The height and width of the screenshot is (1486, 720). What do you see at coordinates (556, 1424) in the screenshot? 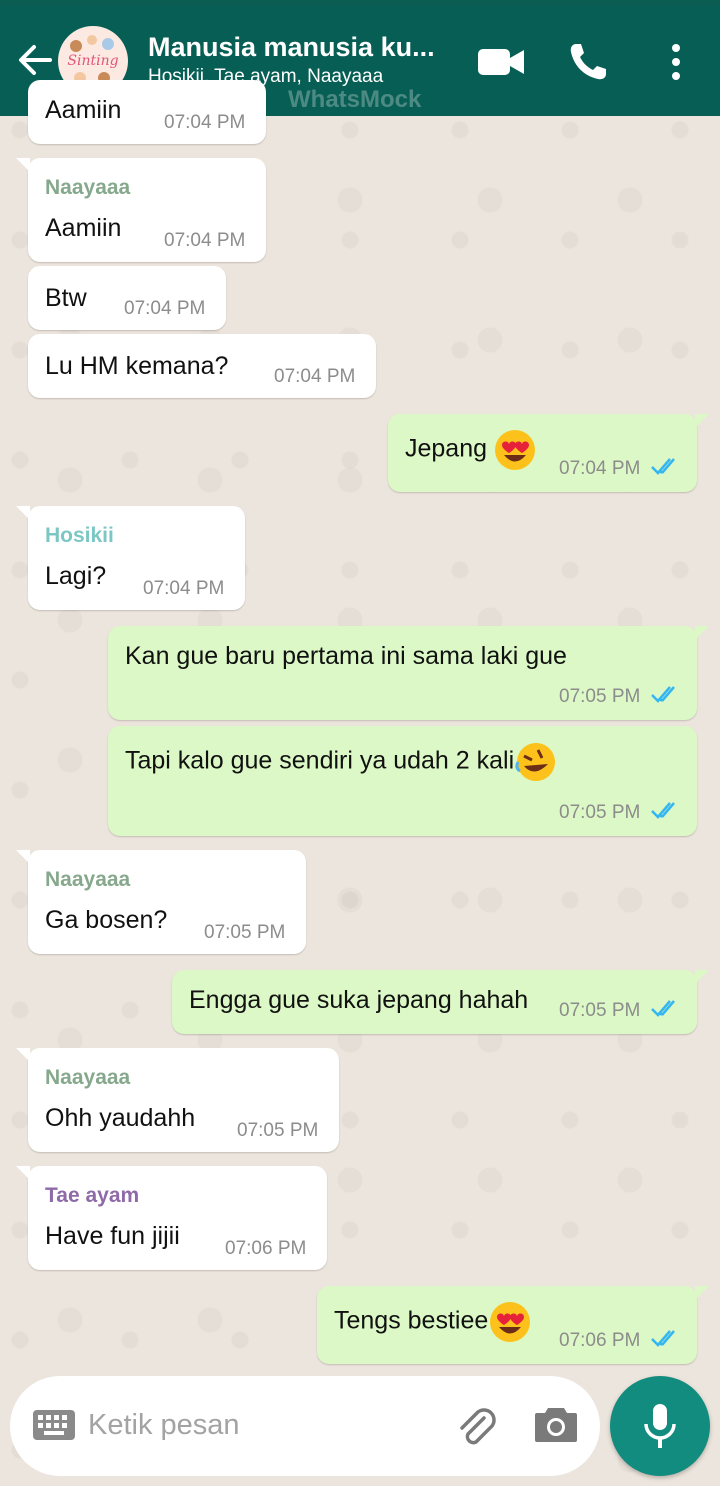
I see `camera-icon` at bounding box center [556, 1424].